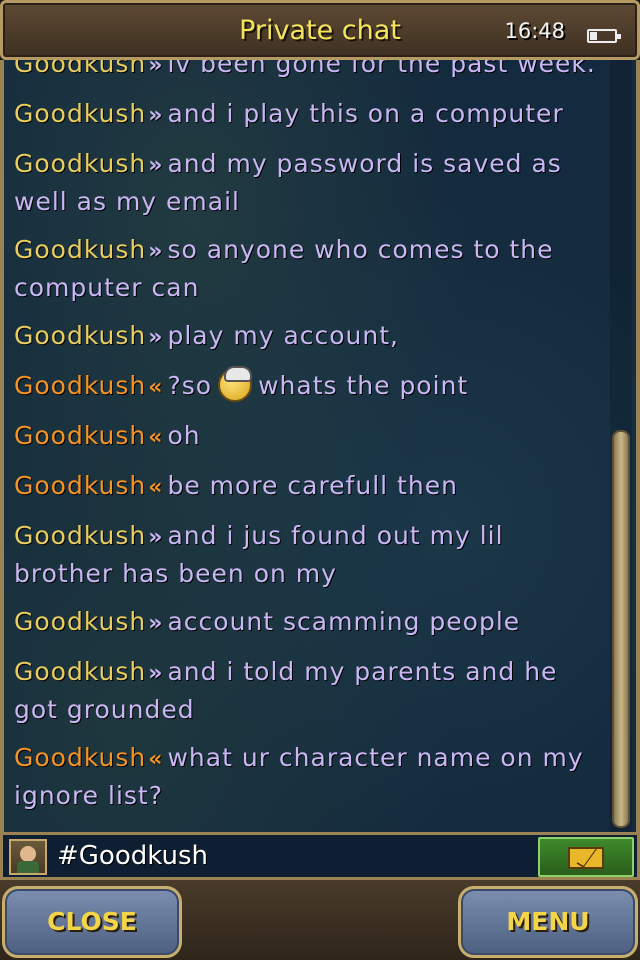  What do you see at coordinates (621, 629) in the screenshot?
I see `scrollbar-thumb` at bounding box center [621, 629].